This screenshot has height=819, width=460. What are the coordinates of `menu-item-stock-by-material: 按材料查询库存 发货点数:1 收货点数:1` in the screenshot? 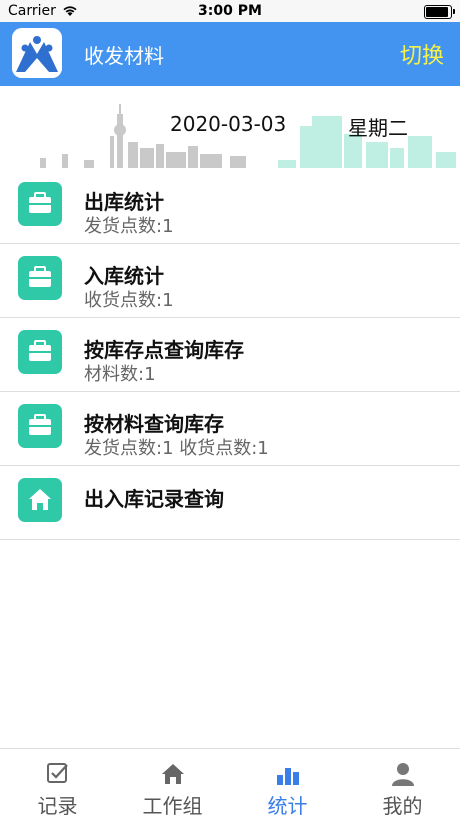 It's located at (230, 429).